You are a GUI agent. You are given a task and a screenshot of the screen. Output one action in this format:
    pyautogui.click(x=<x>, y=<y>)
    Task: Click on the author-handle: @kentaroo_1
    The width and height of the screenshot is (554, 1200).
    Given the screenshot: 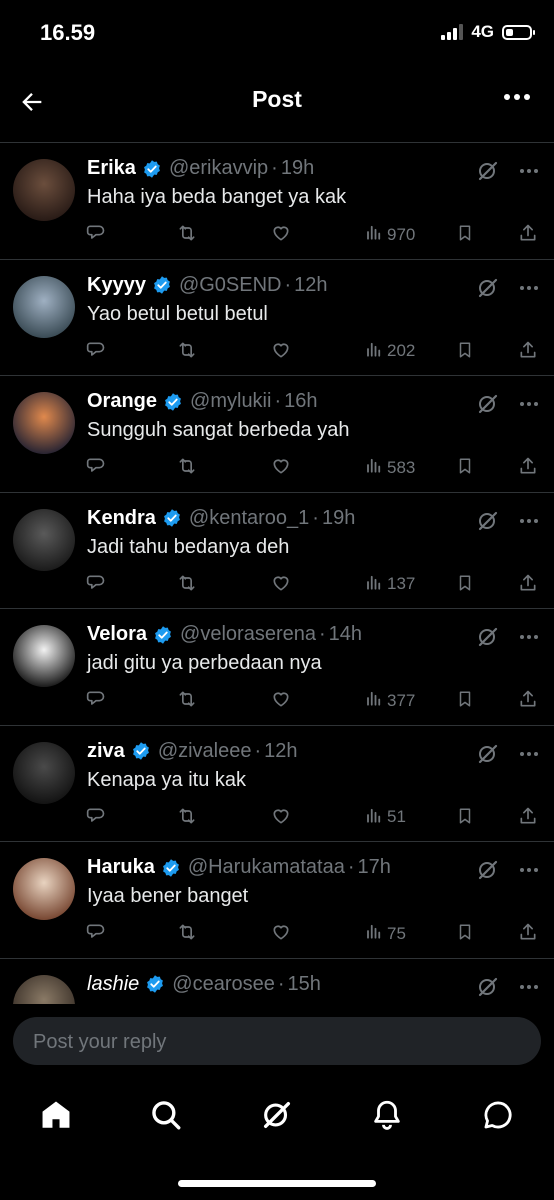 What is the action you would take?
    pyautogui.click(x=249, y=518)
    